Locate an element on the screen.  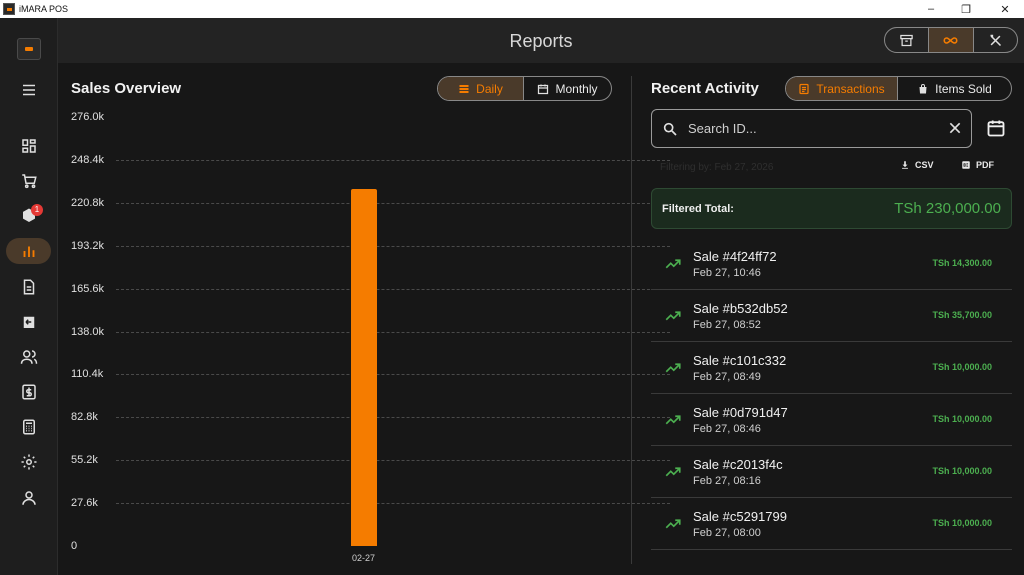
sidebar-item-inventory: 1 is located at coordinates (28, 216).